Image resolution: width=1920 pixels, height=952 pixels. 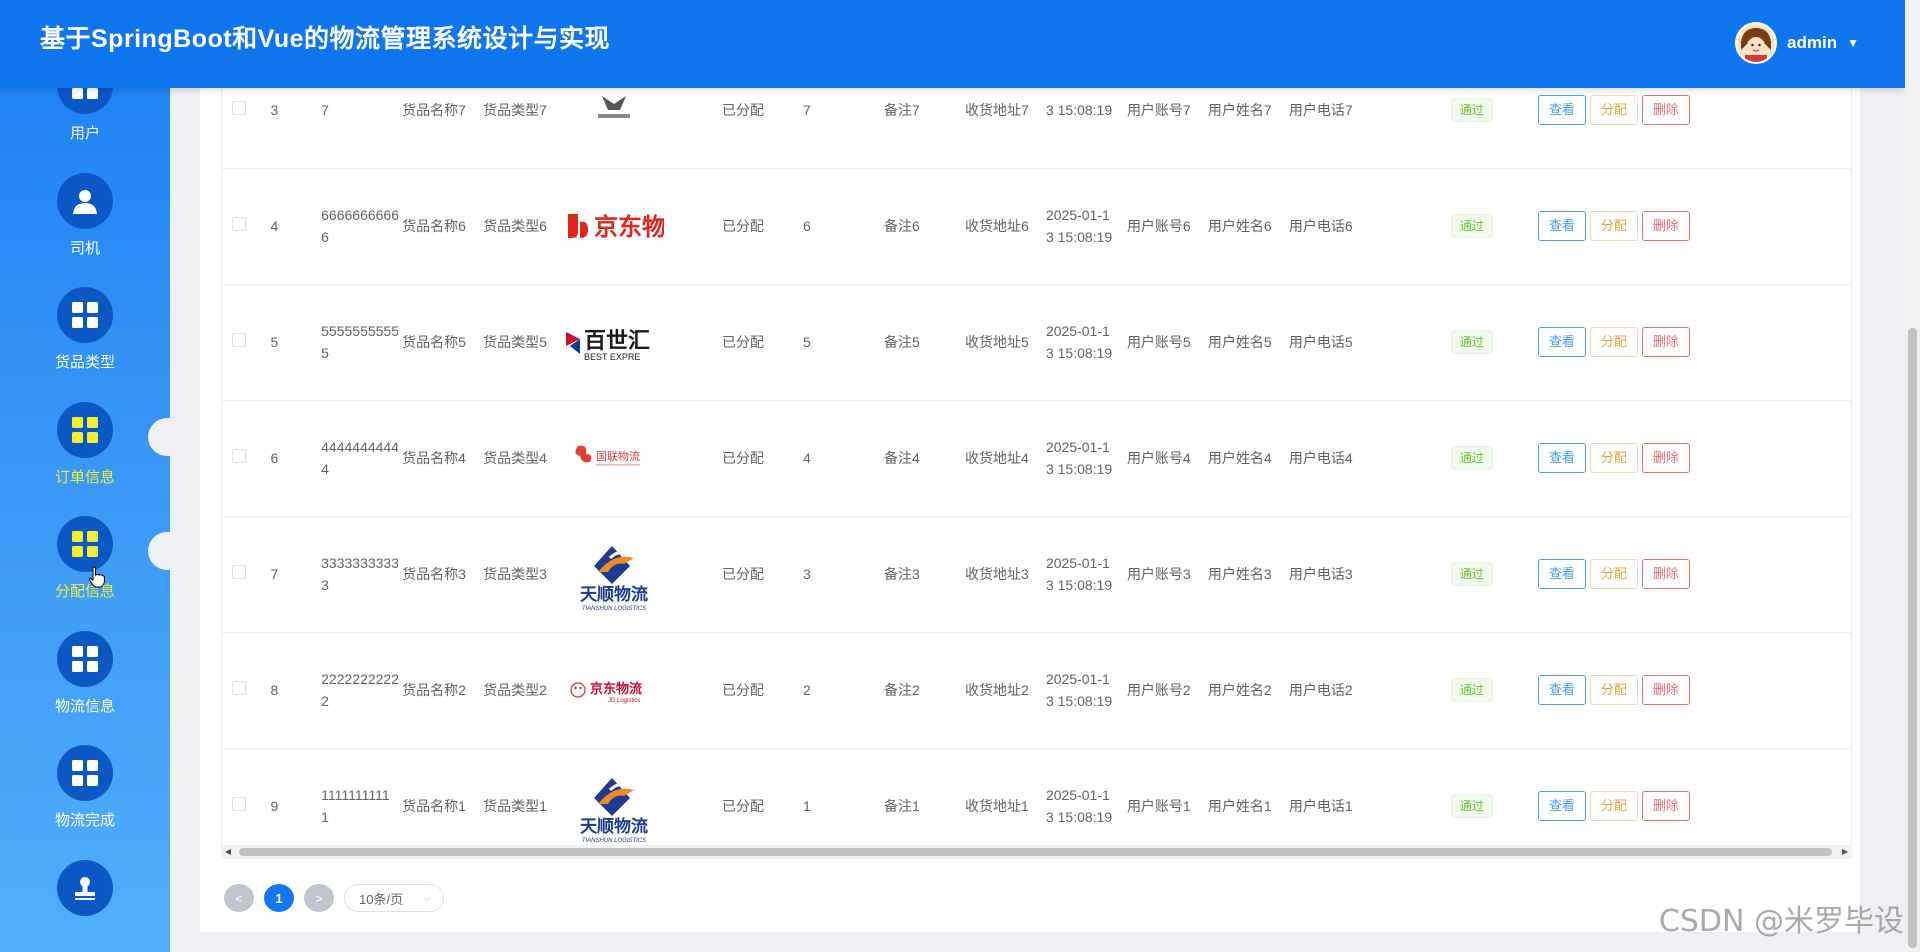 I want to click on cell-goods-type: 货品类型6, so click(x=515, y=226).